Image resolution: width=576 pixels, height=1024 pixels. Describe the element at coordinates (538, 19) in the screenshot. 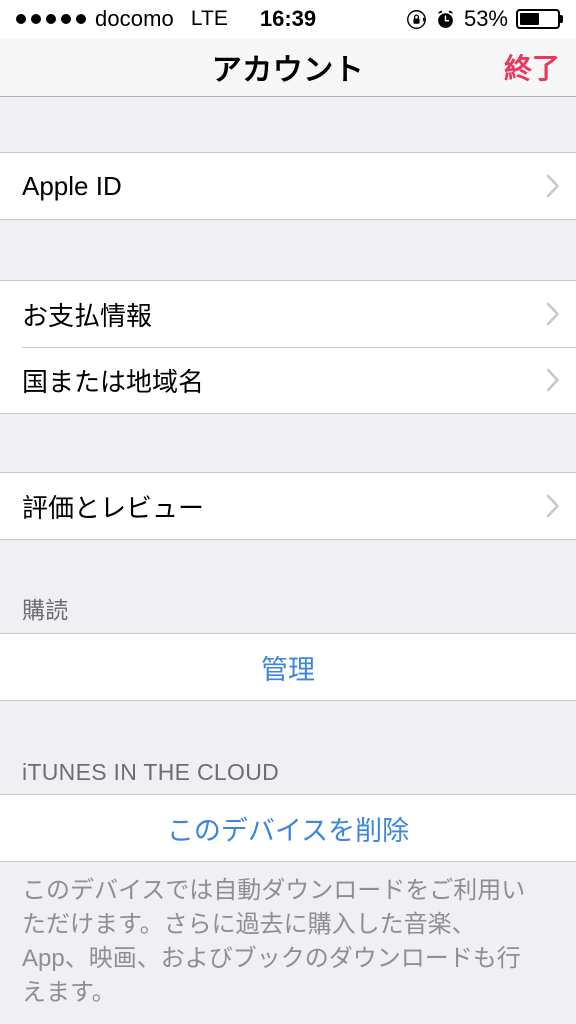

I see `battery-icon` at that location.